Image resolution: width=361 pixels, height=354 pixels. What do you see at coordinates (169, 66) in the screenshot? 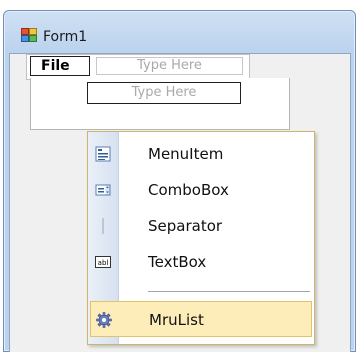
I see `type-here-top-placeholder: Type Here` at bounding box center [169, 66].